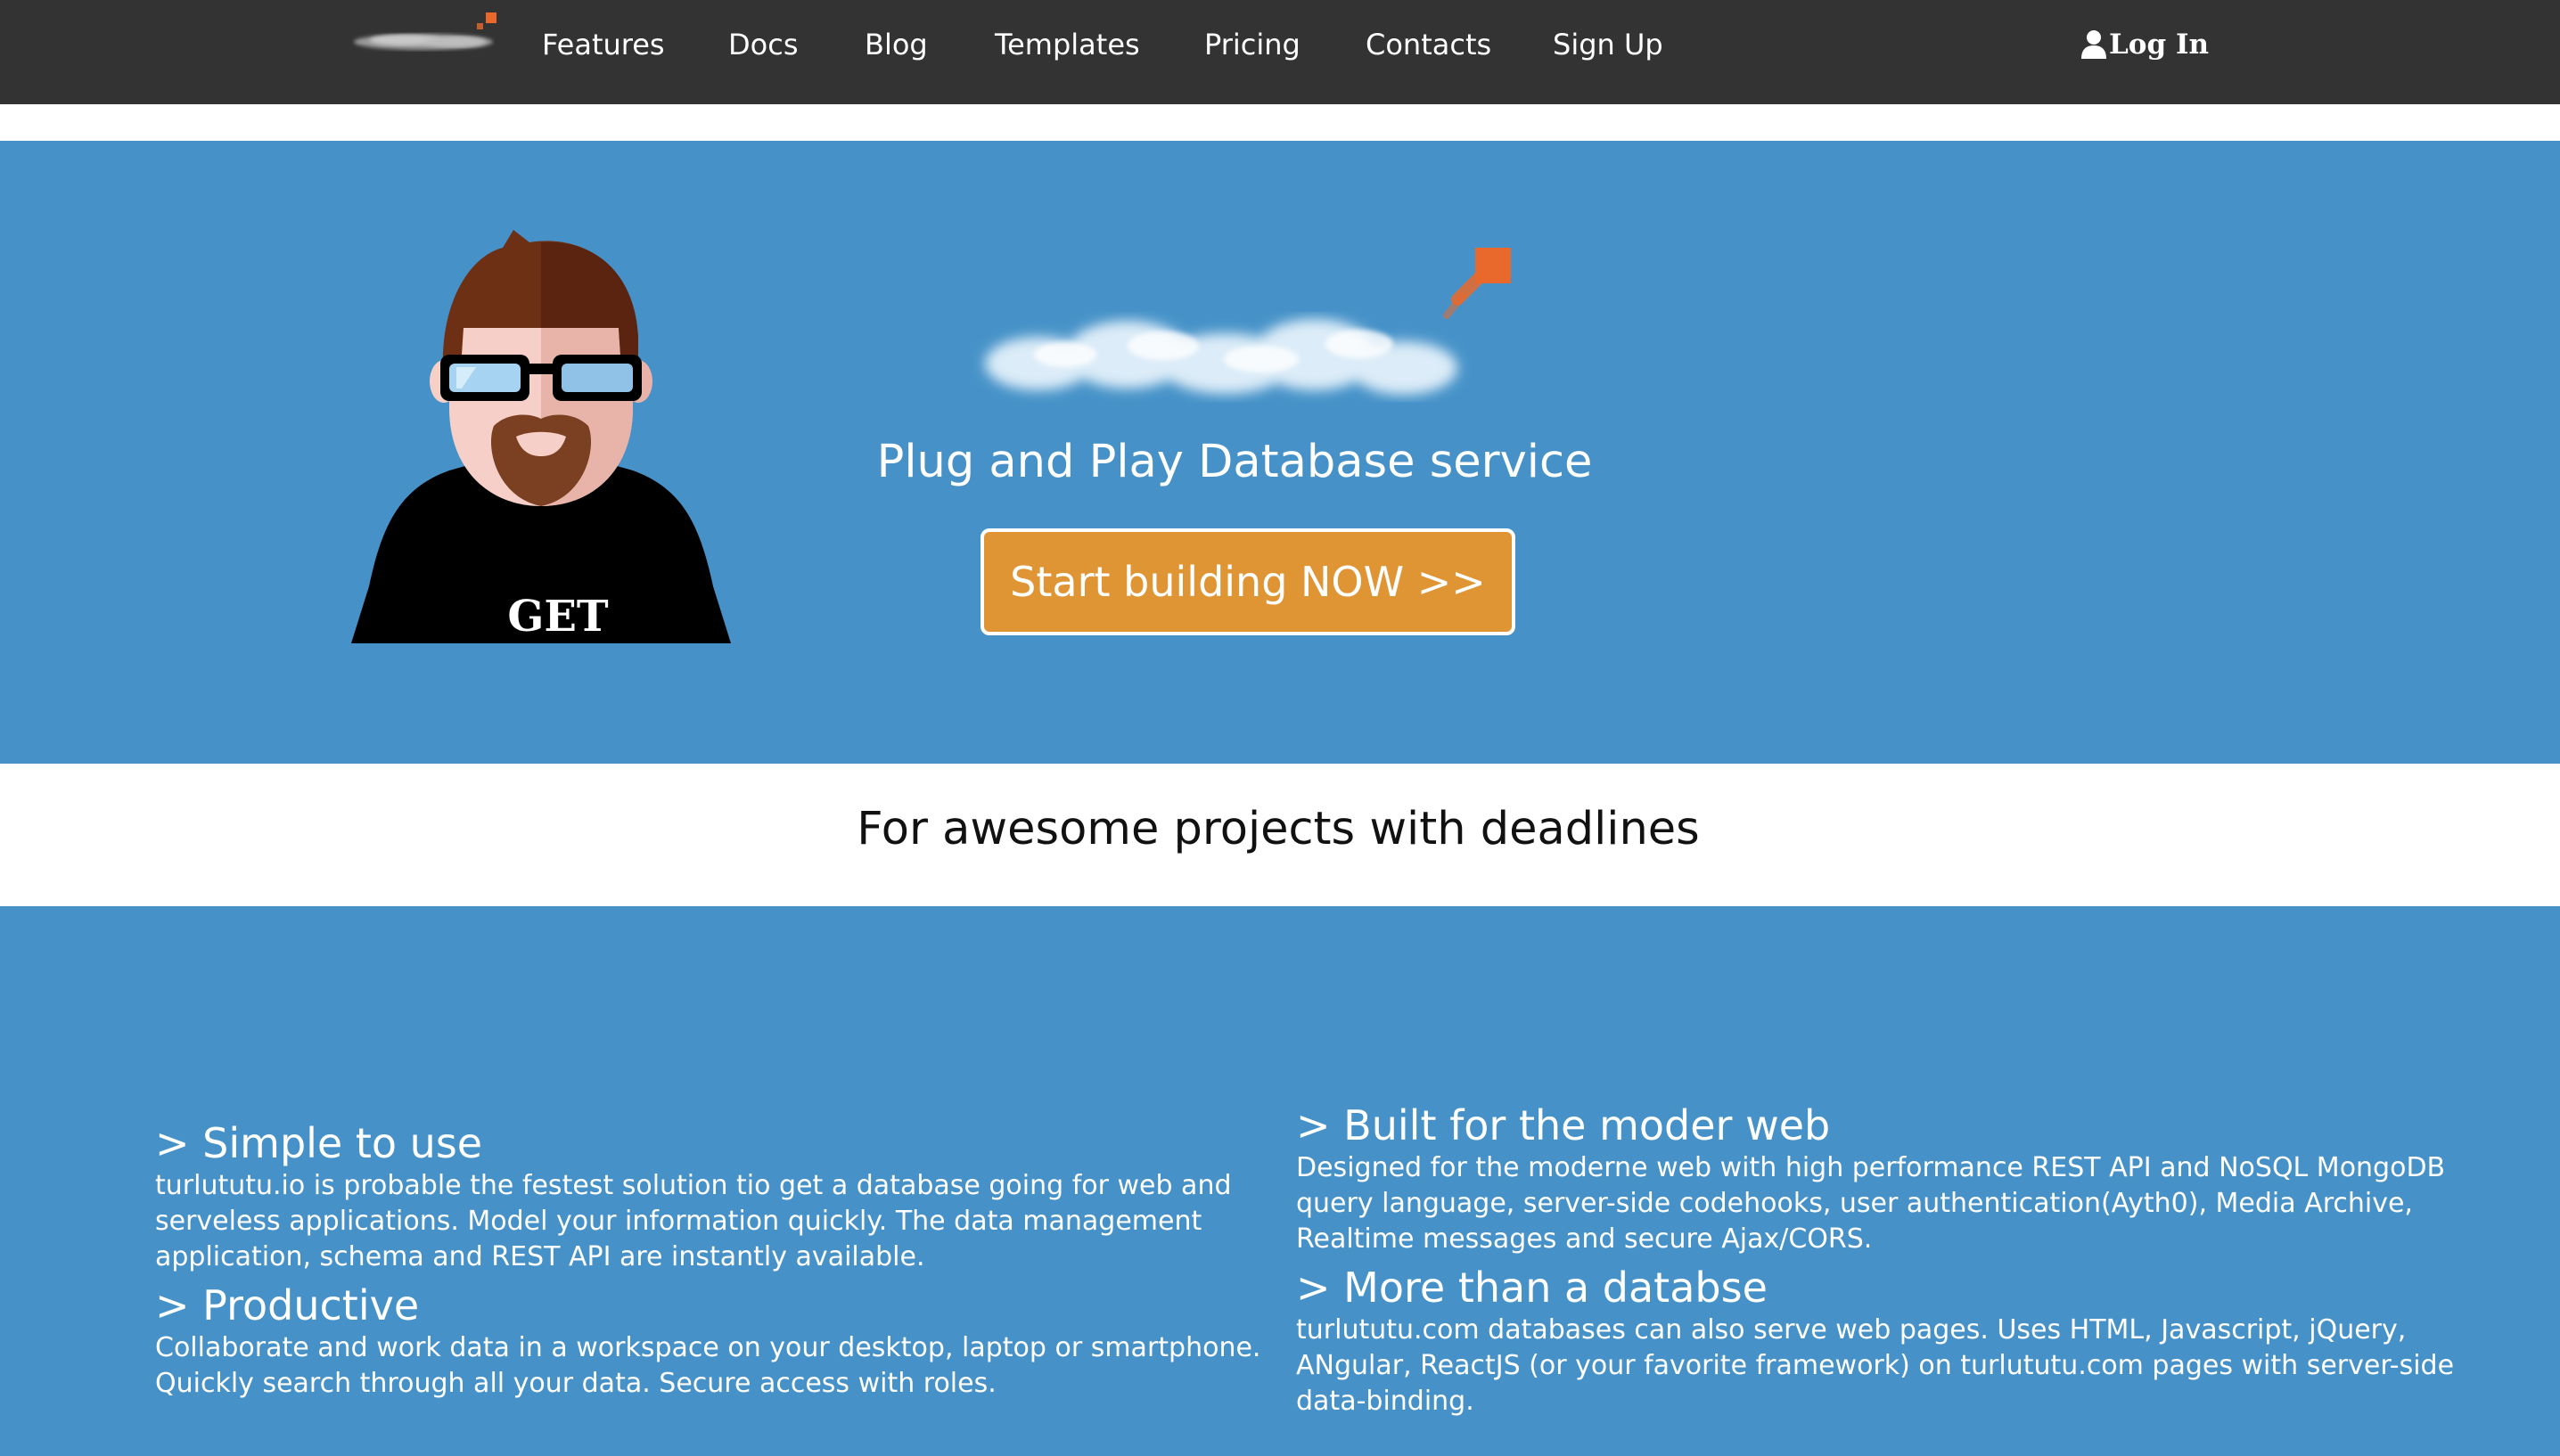  Describe the element at coordinates (430, 35) in the screenshot. I see `brand-logo` at that location.